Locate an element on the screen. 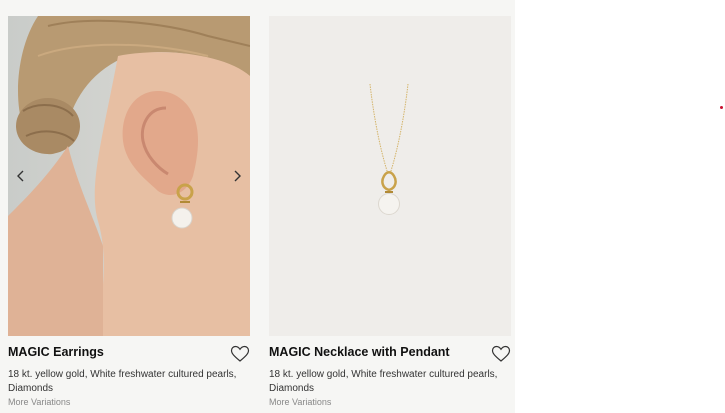 This screenshot has width=725, height=413. carousel-next-button is located at coordinates (237, 176).